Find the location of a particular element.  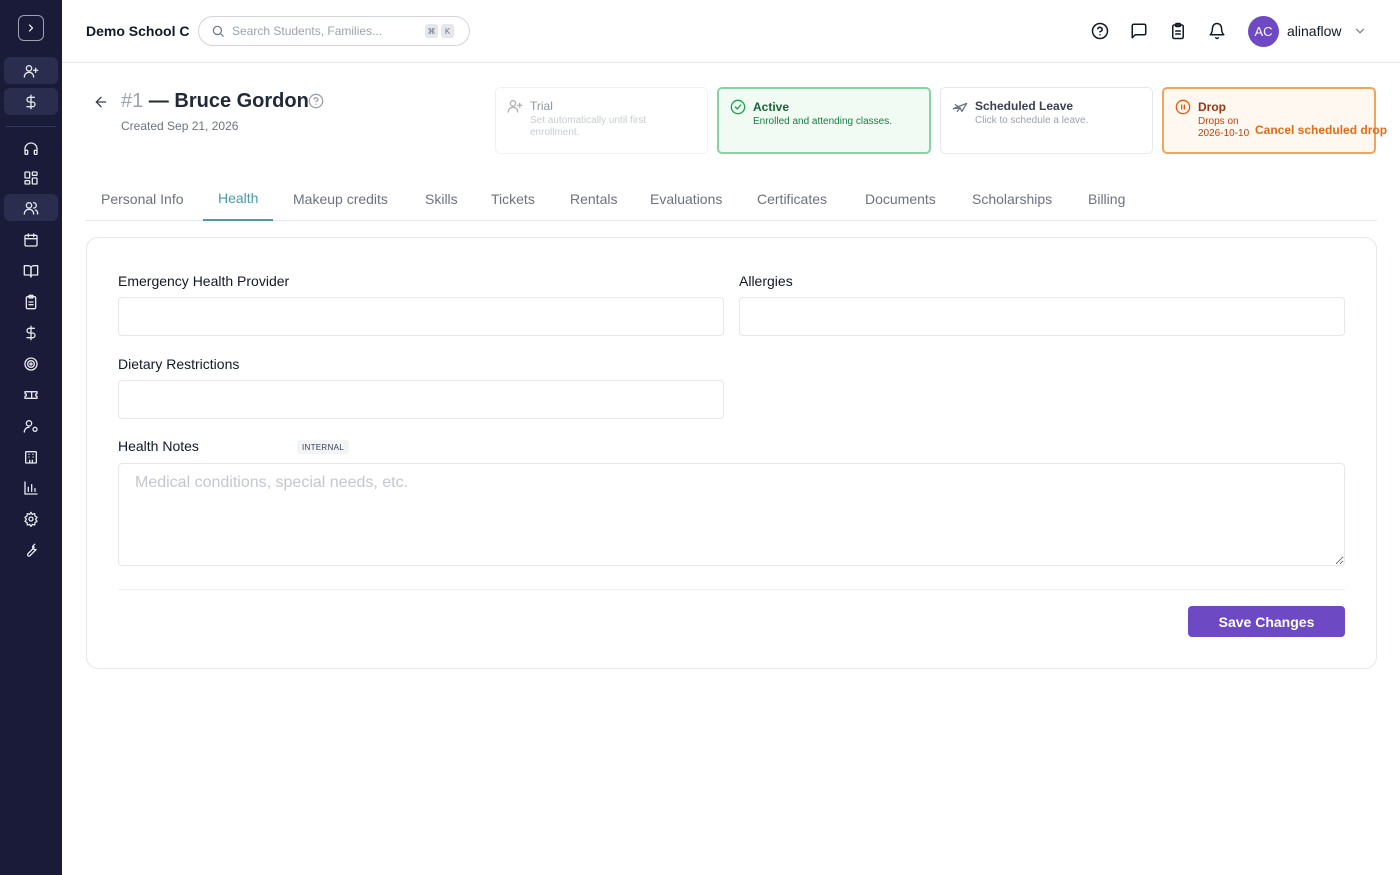

tab-personal-info: Personal Info is located at coordinates (142, 198).